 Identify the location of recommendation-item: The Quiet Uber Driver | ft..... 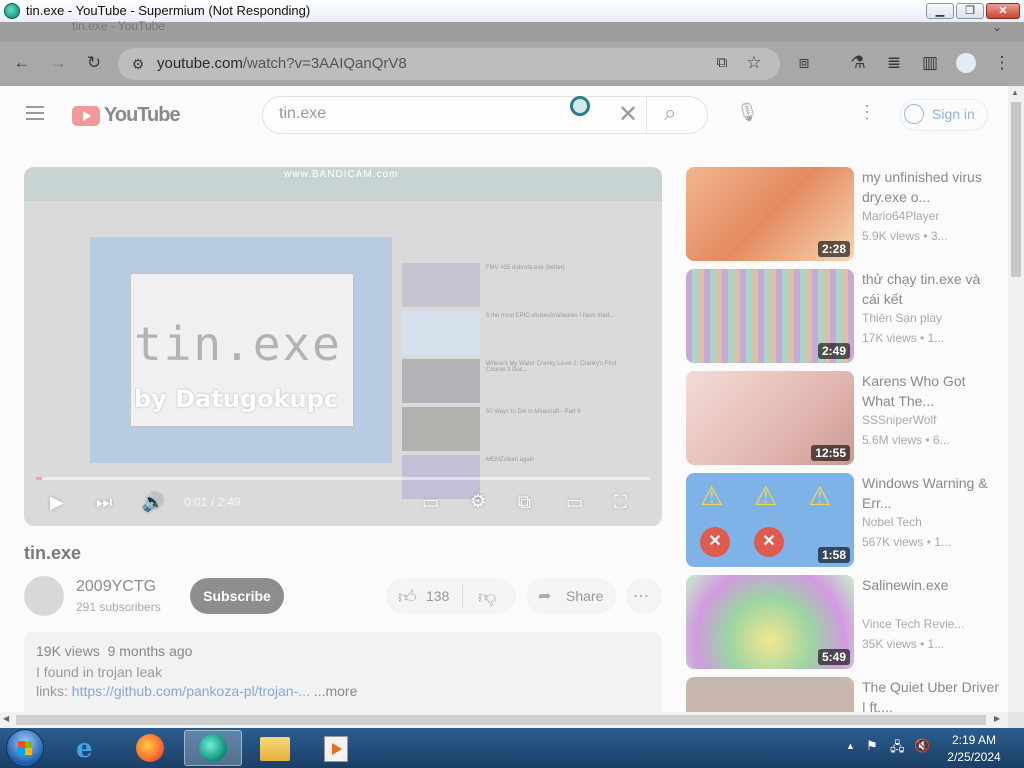
(847, 694).